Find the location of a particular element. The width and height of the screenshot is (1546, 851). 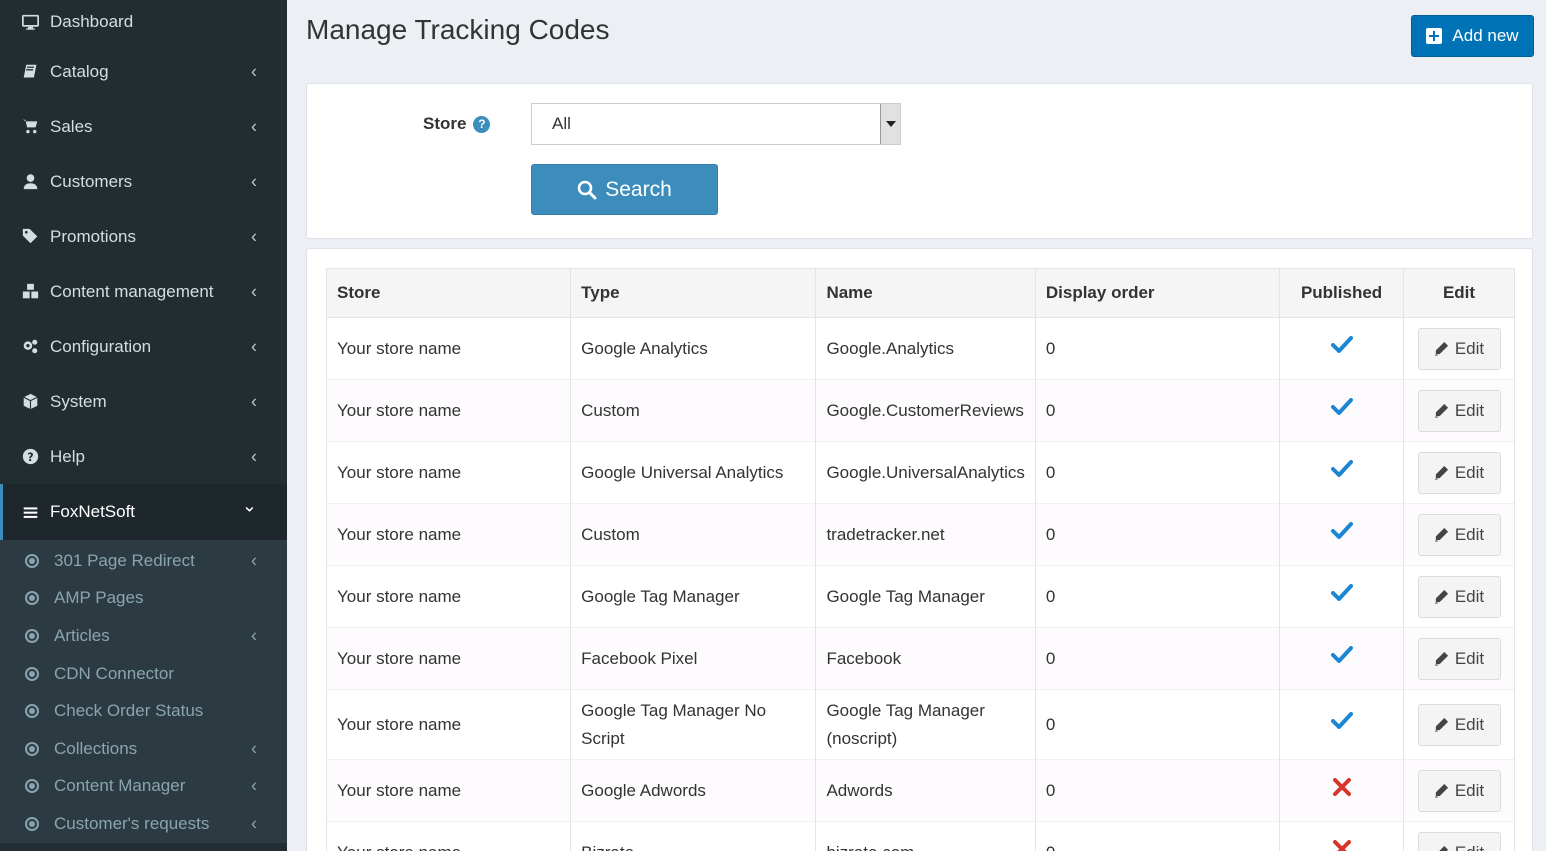

sidebar-item-system: System ‹ is located at coordinates (143, 401).